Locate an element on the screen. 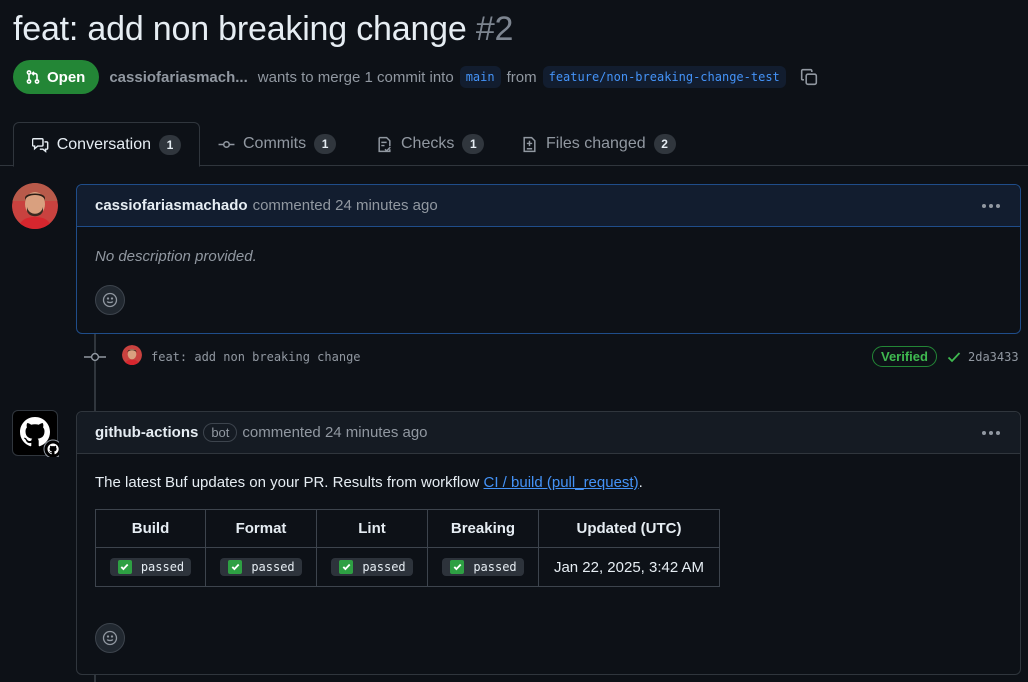 The width and height of the screenshot is (1028, 682). bot-avatar is located at coordinates (37, 434).